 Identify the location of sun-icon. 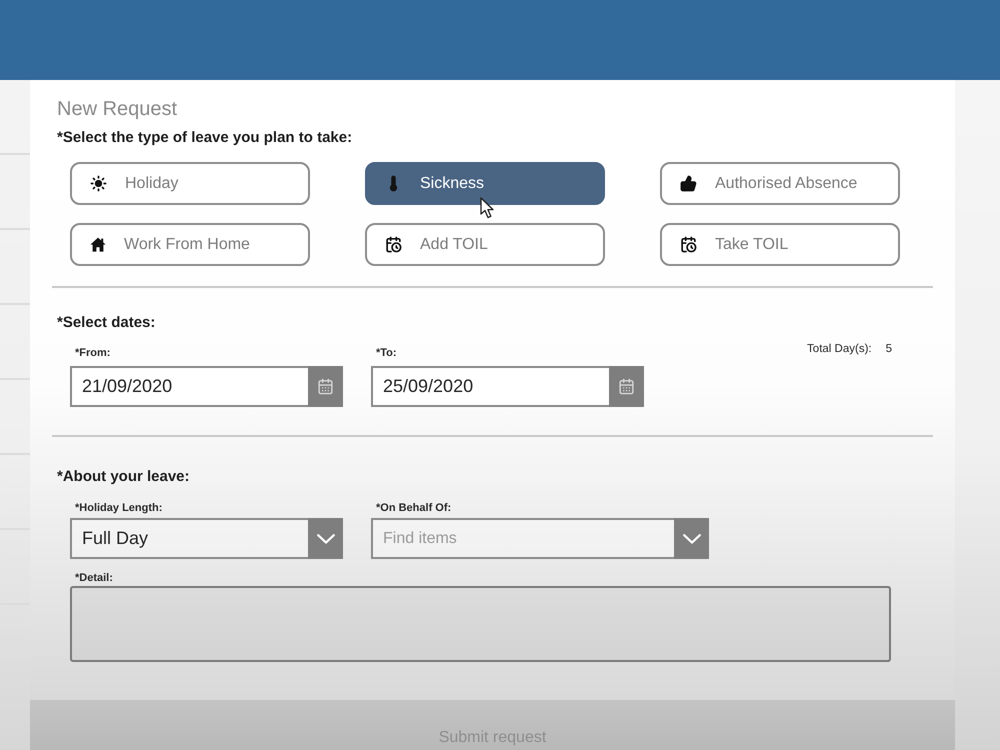
(98, 183).